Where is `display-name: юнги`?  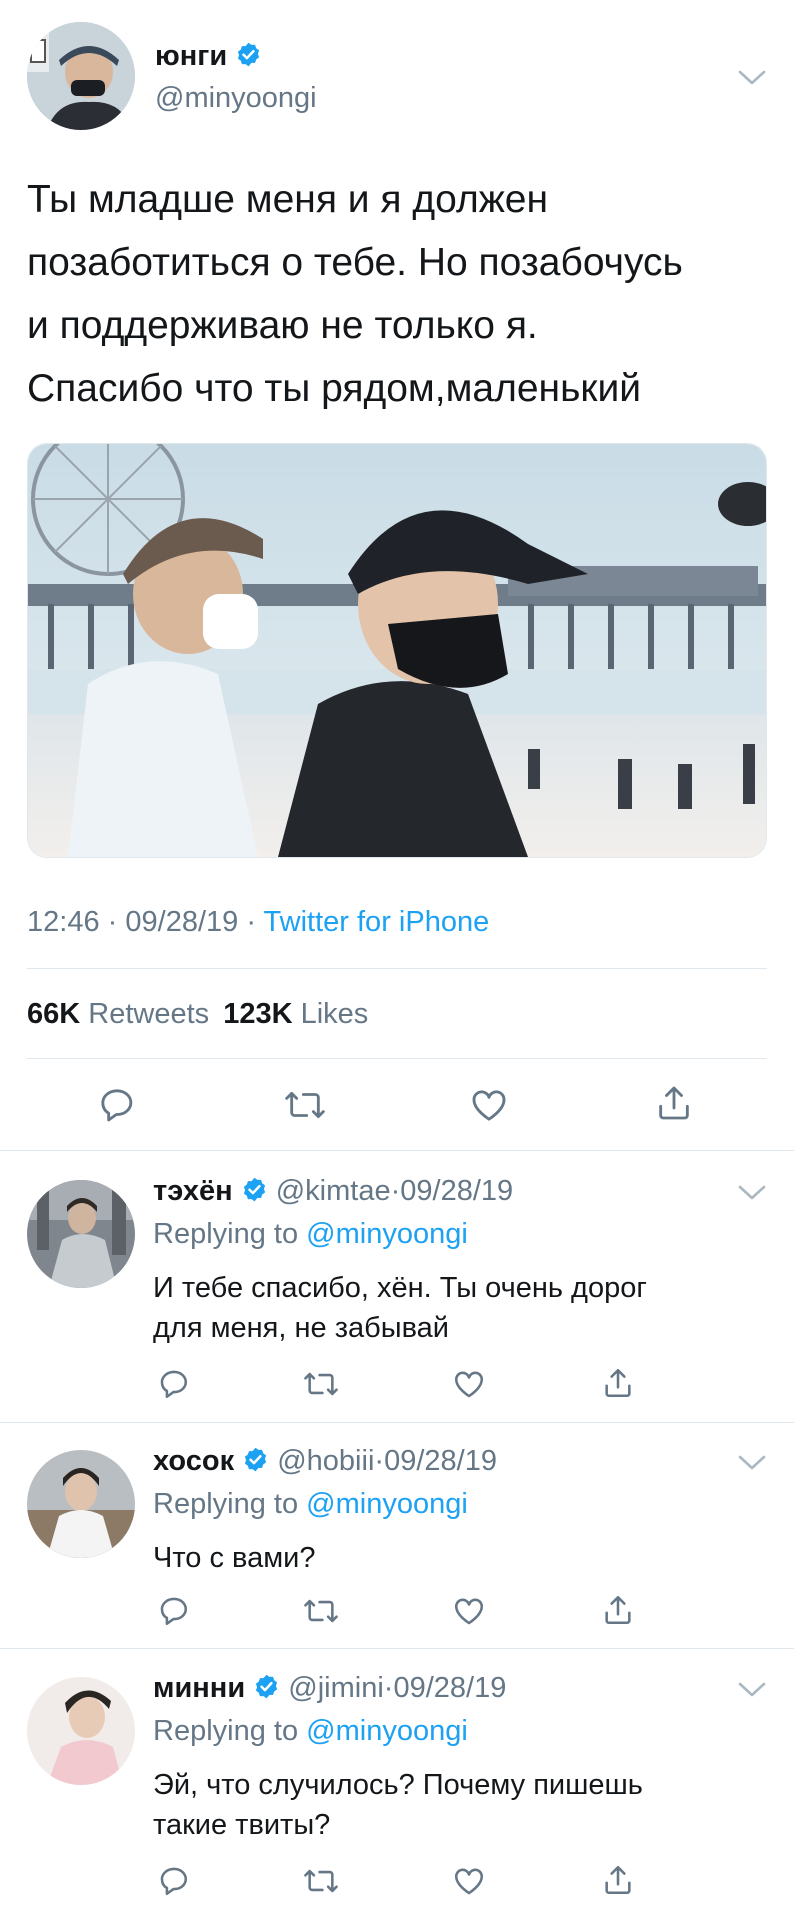 display-name: юнги is located at coordinates (208, 56).